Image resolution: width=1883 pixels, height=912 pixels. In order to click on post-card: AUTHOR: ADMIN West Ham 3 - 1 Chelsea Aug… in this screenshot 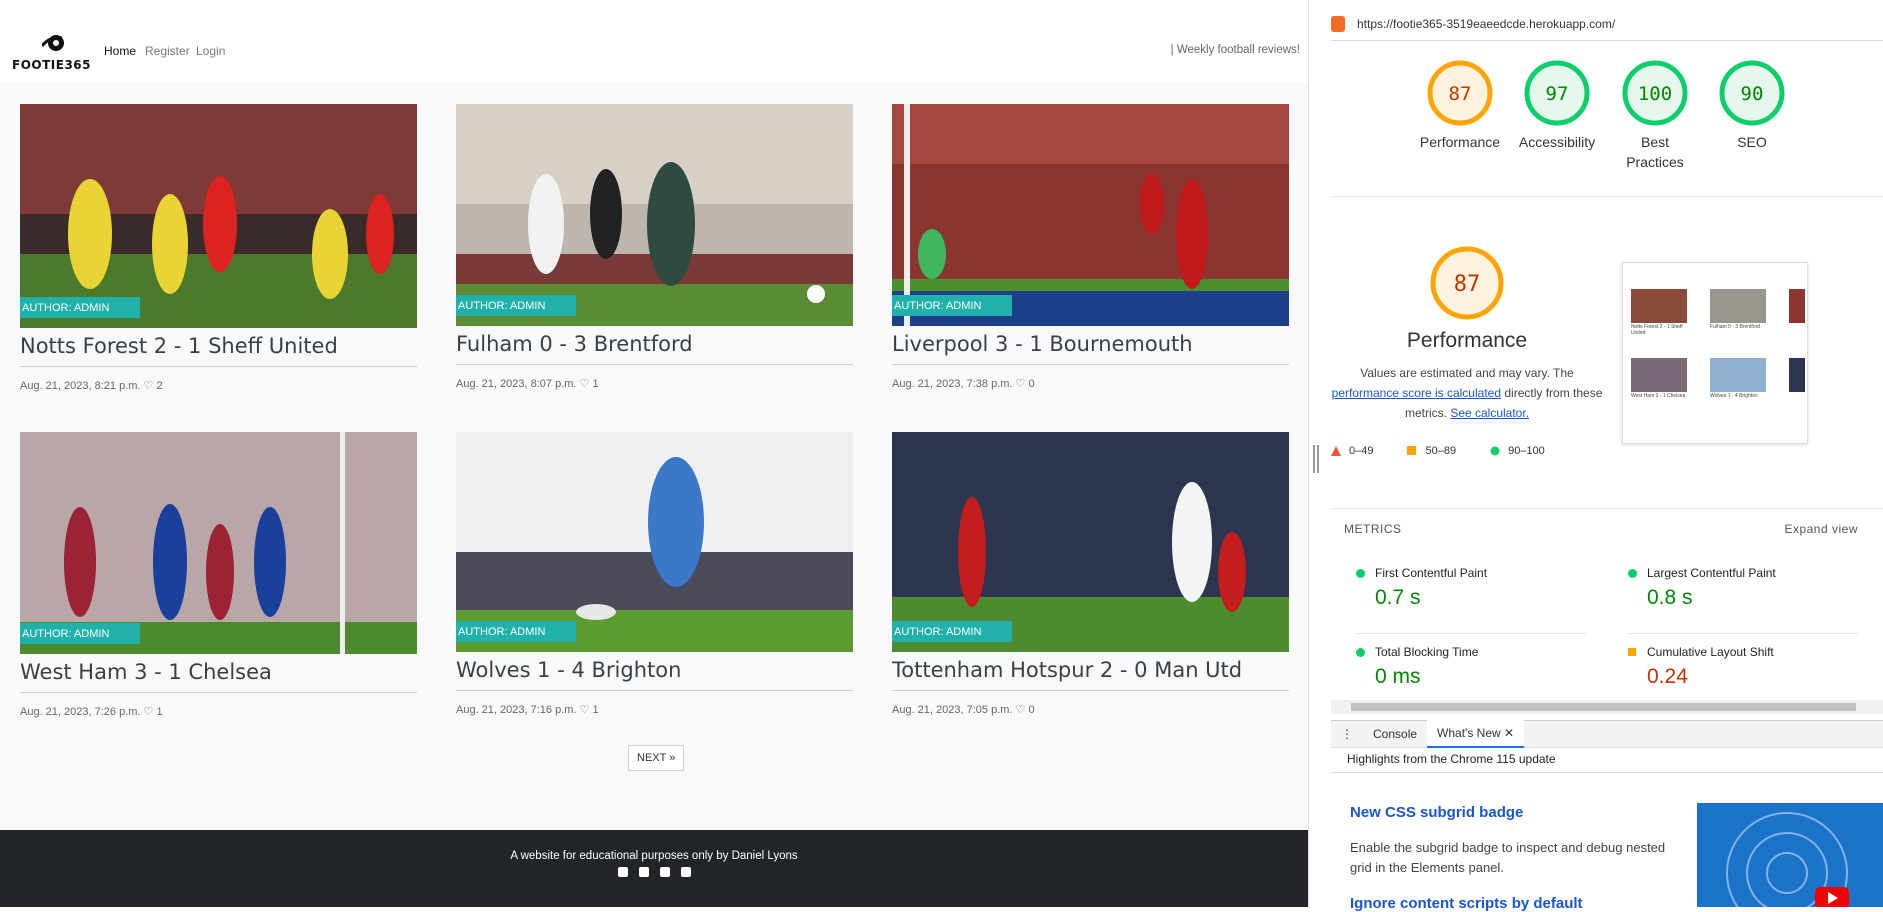, I will do `click(218, 575)`.